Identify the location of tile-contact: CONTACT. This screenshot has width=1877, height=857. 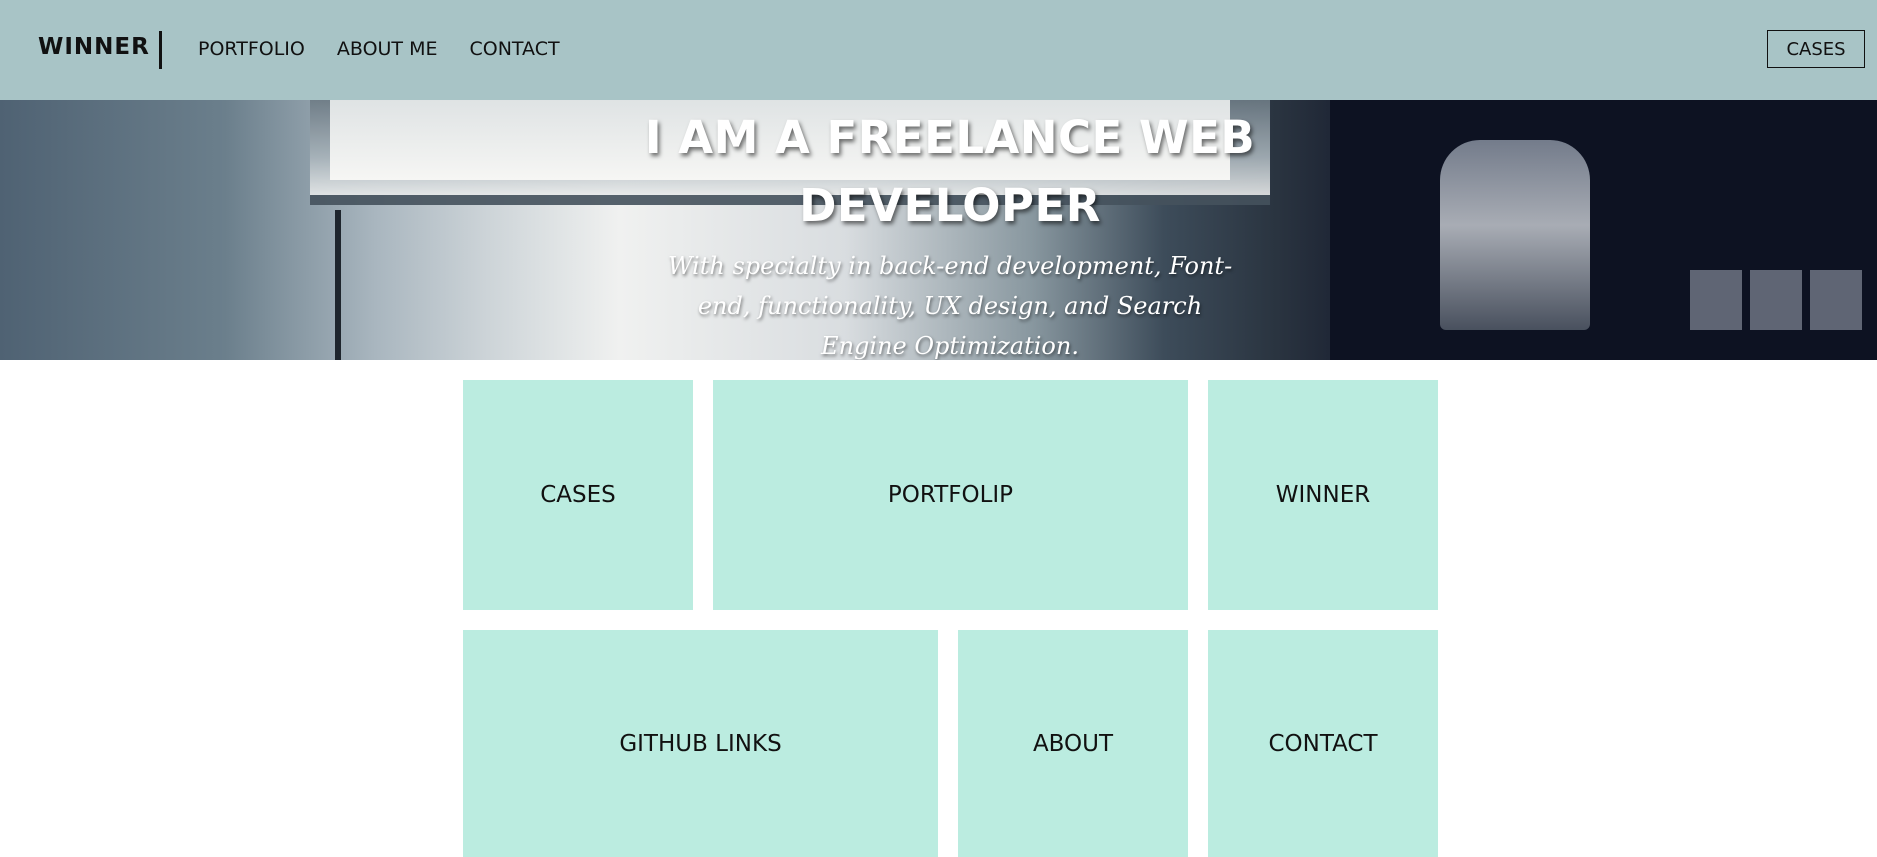
(1323, 743).